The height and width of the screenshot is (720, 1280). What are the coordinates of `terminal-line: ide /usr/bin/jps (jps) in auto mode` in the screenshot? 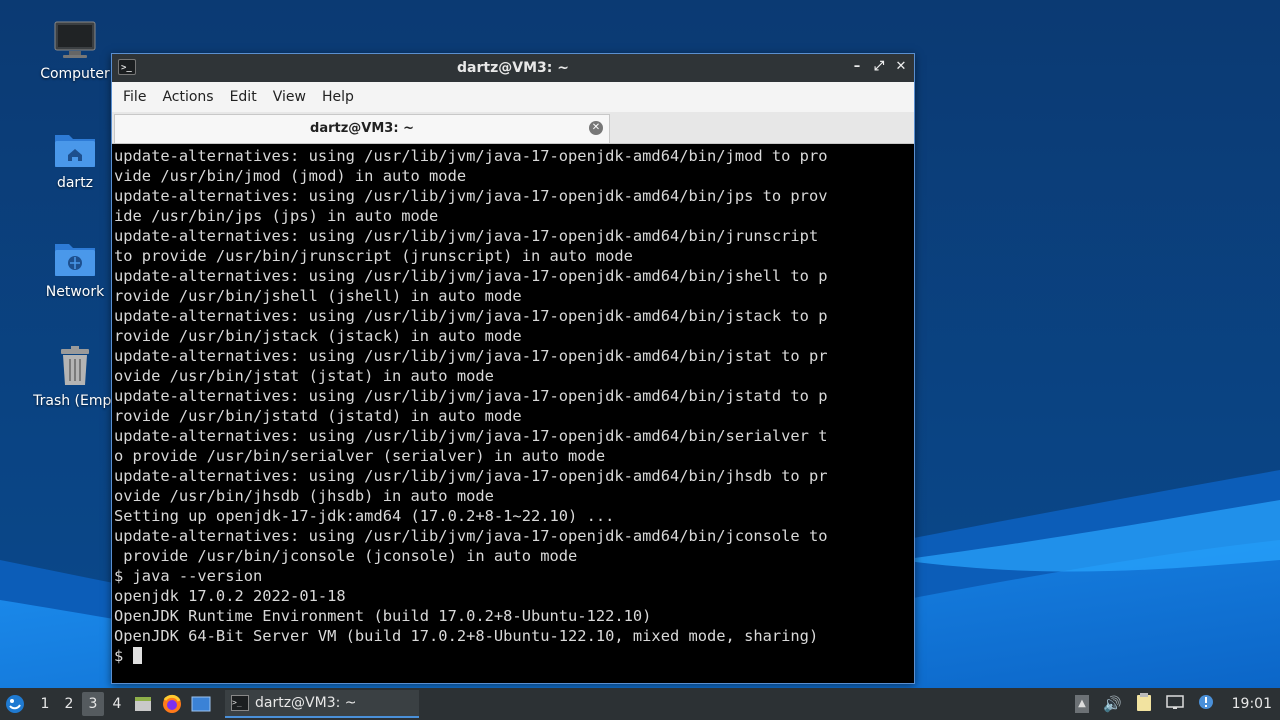 It's located at (276, 216).